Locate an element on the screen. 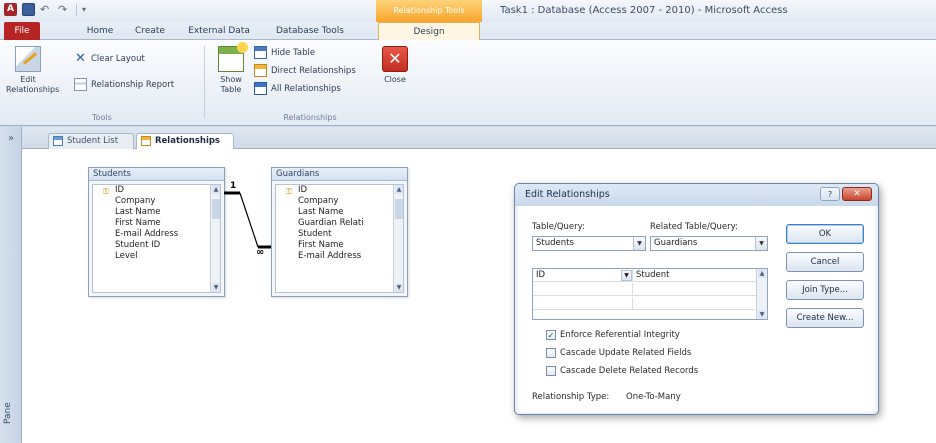 The width and height of the screenshot is (936, 443). checkbox-label: Cascade Update Related Fields is located at coordinates (626, 353).